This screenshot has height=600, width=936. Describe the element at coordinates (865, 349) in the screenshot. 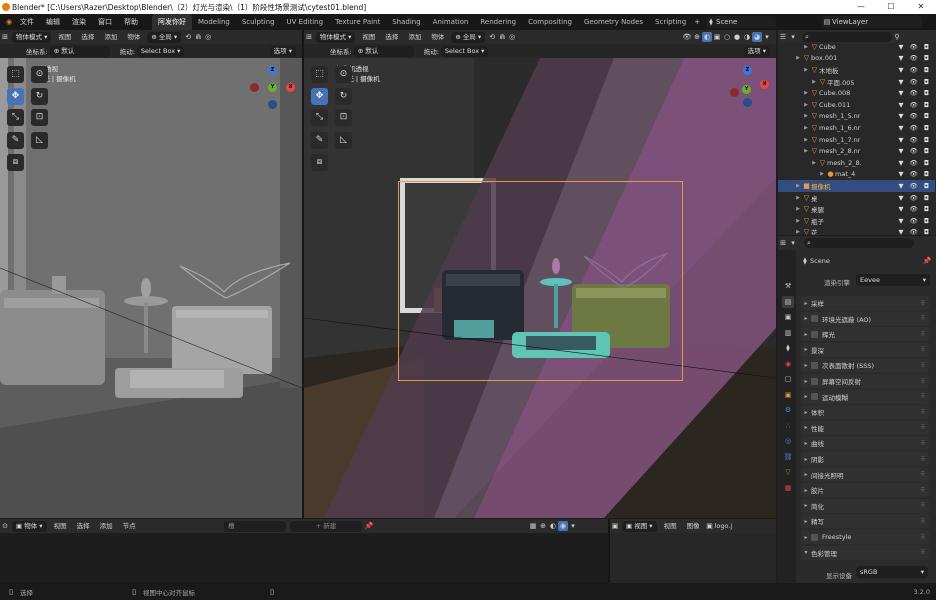

I see `panel-header: ▸ 景深 ⠿` at that location.